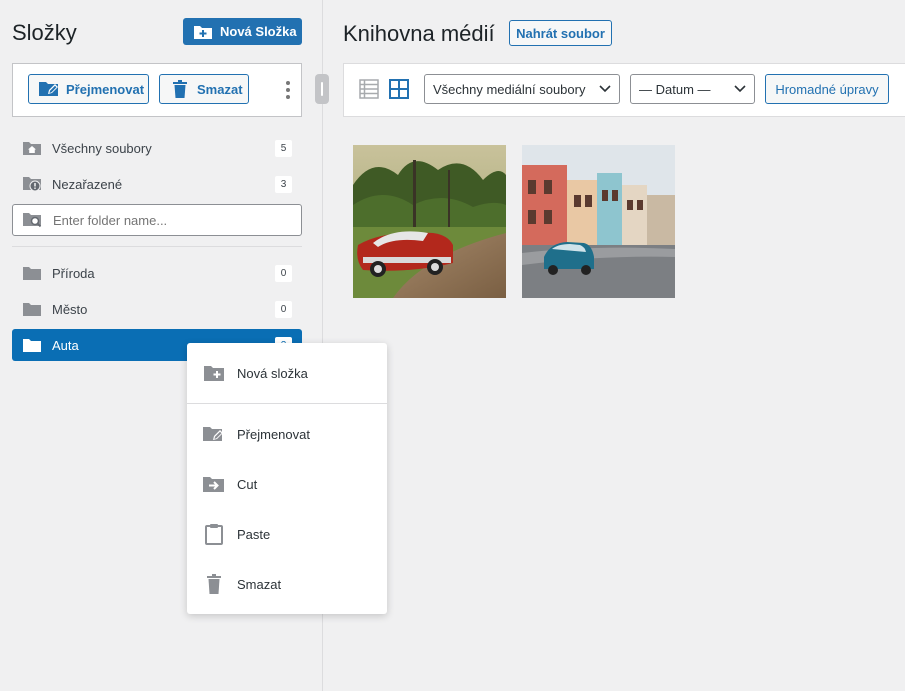 This screenshot has height=691, width=905. Describe the element at coordinates (105, 89) in the screenshot. I see `rename-label: Přejmenovat` at that location.